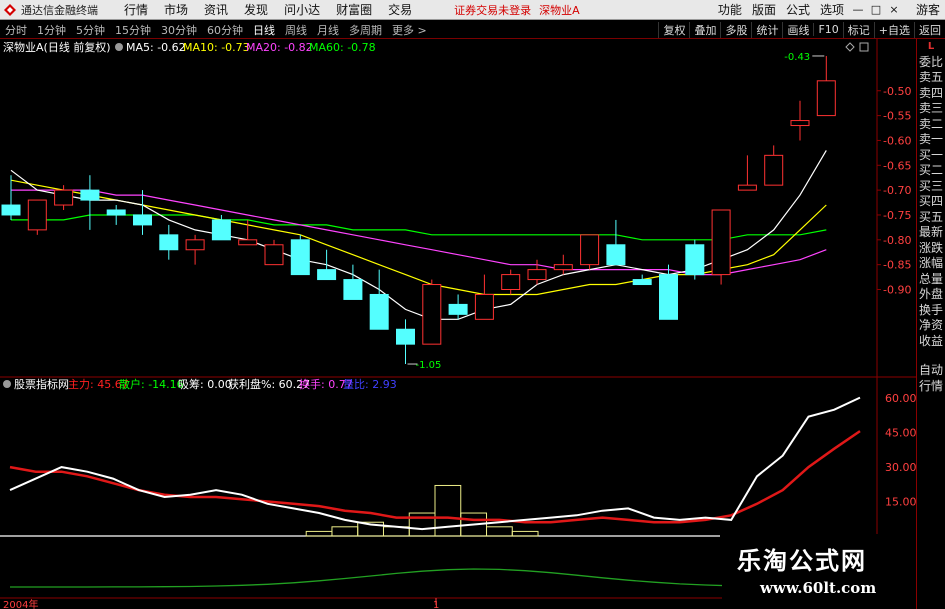  What do you see at coordinates (798, 9) in the screenshot?
I see `menu-formula: 公式` at bounding box center [798, 9].